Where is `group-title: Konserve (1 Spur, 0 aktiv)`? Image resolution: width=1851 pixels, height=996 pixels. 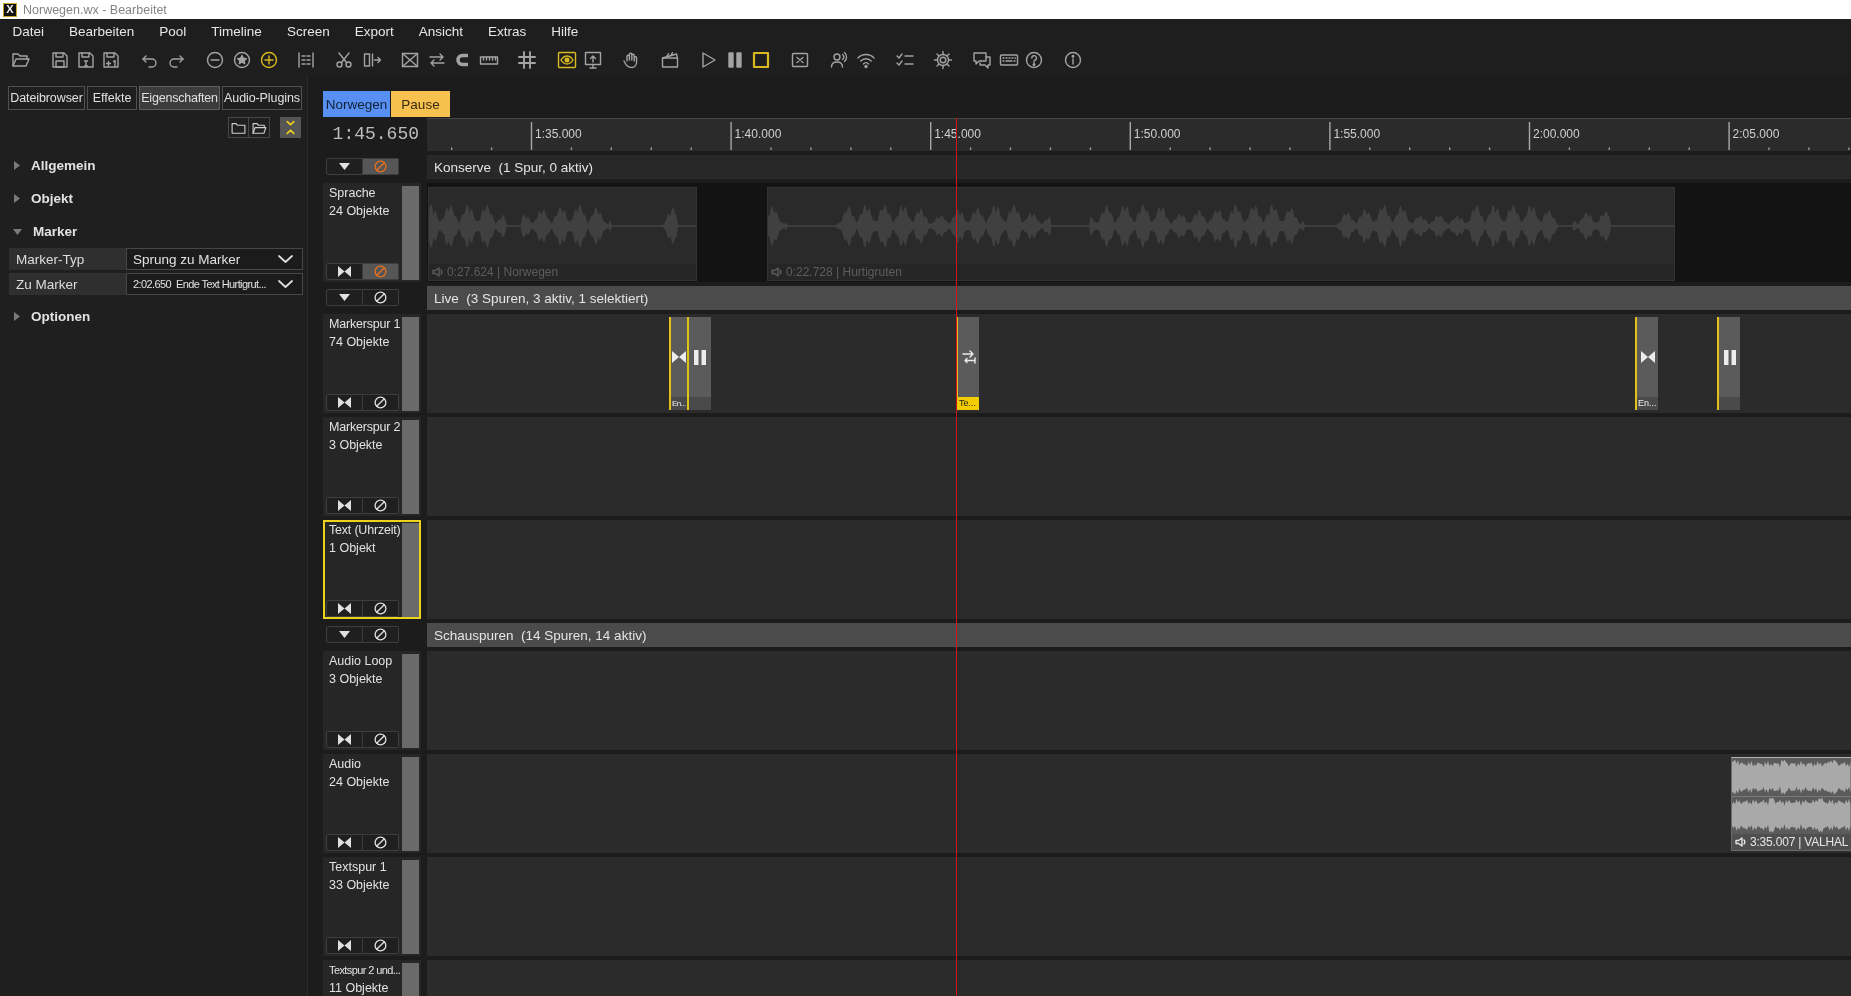 group-title: Konserve (1 Spur, 0 aktiv) is located at coordinates (514, 167).